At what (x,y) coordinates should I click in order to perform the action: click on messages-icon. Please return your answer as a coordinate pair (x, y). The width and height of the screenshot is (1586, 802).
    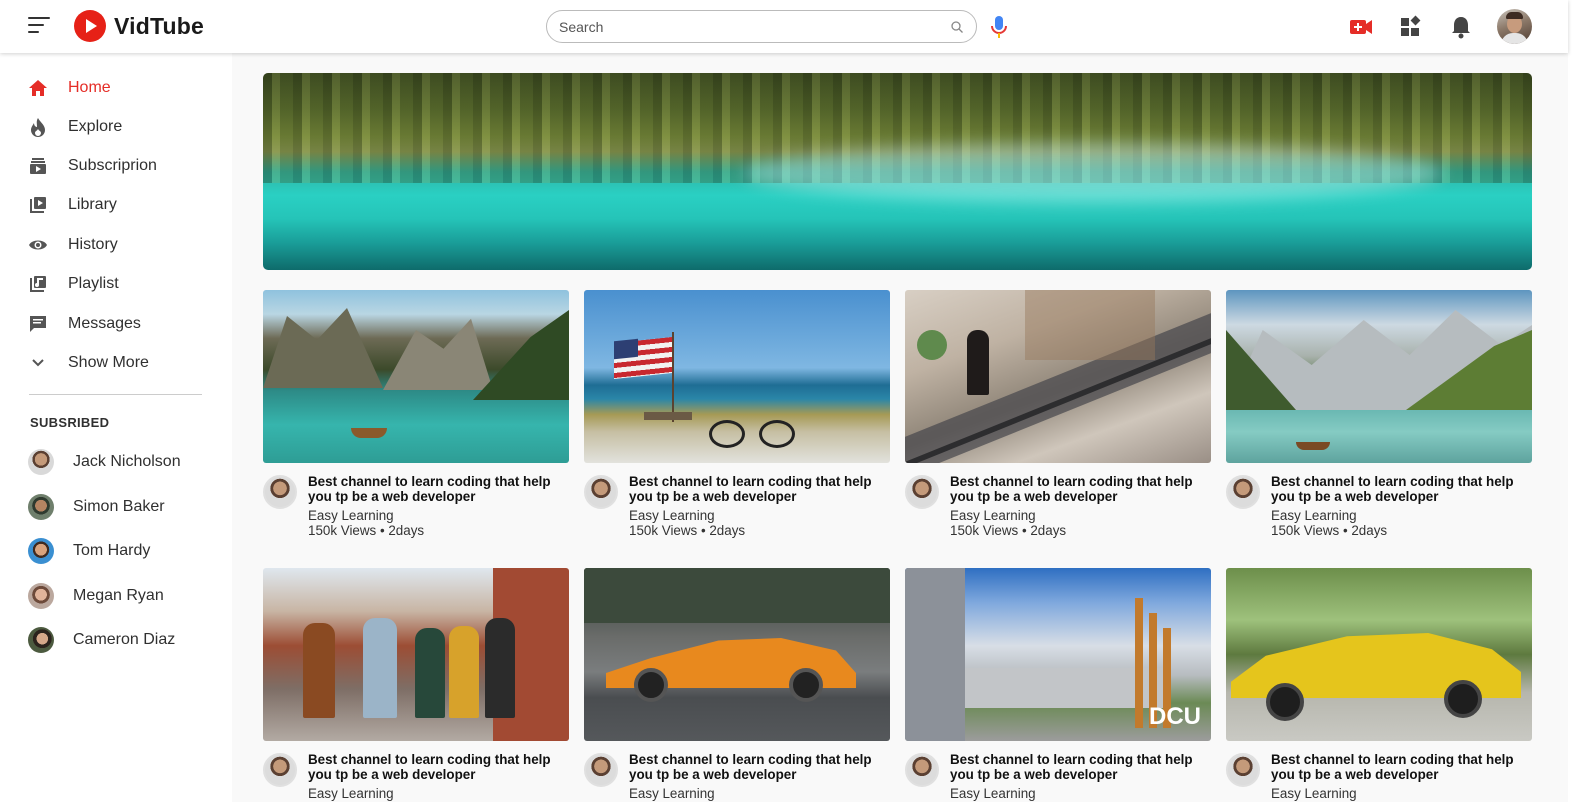
    Looking at the image, I should click on (38, 324).